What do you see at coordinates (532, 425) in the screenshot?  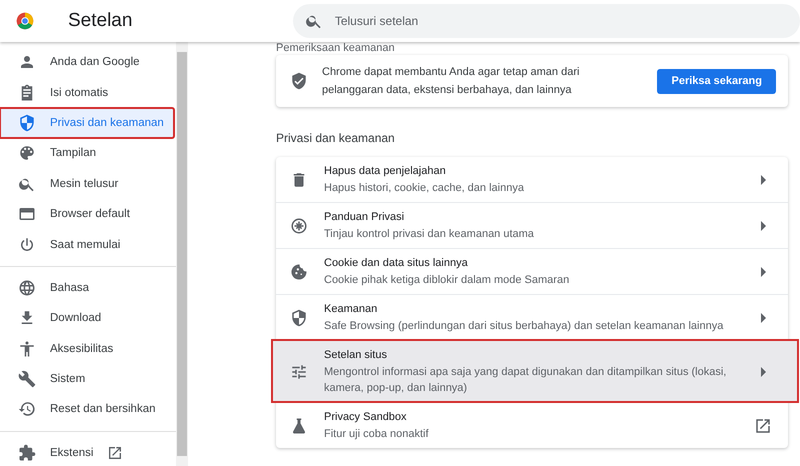 I see `settings-row: Privacy Sandbox Fitur uji coba nonaktif` at bounding box center [532, 425].